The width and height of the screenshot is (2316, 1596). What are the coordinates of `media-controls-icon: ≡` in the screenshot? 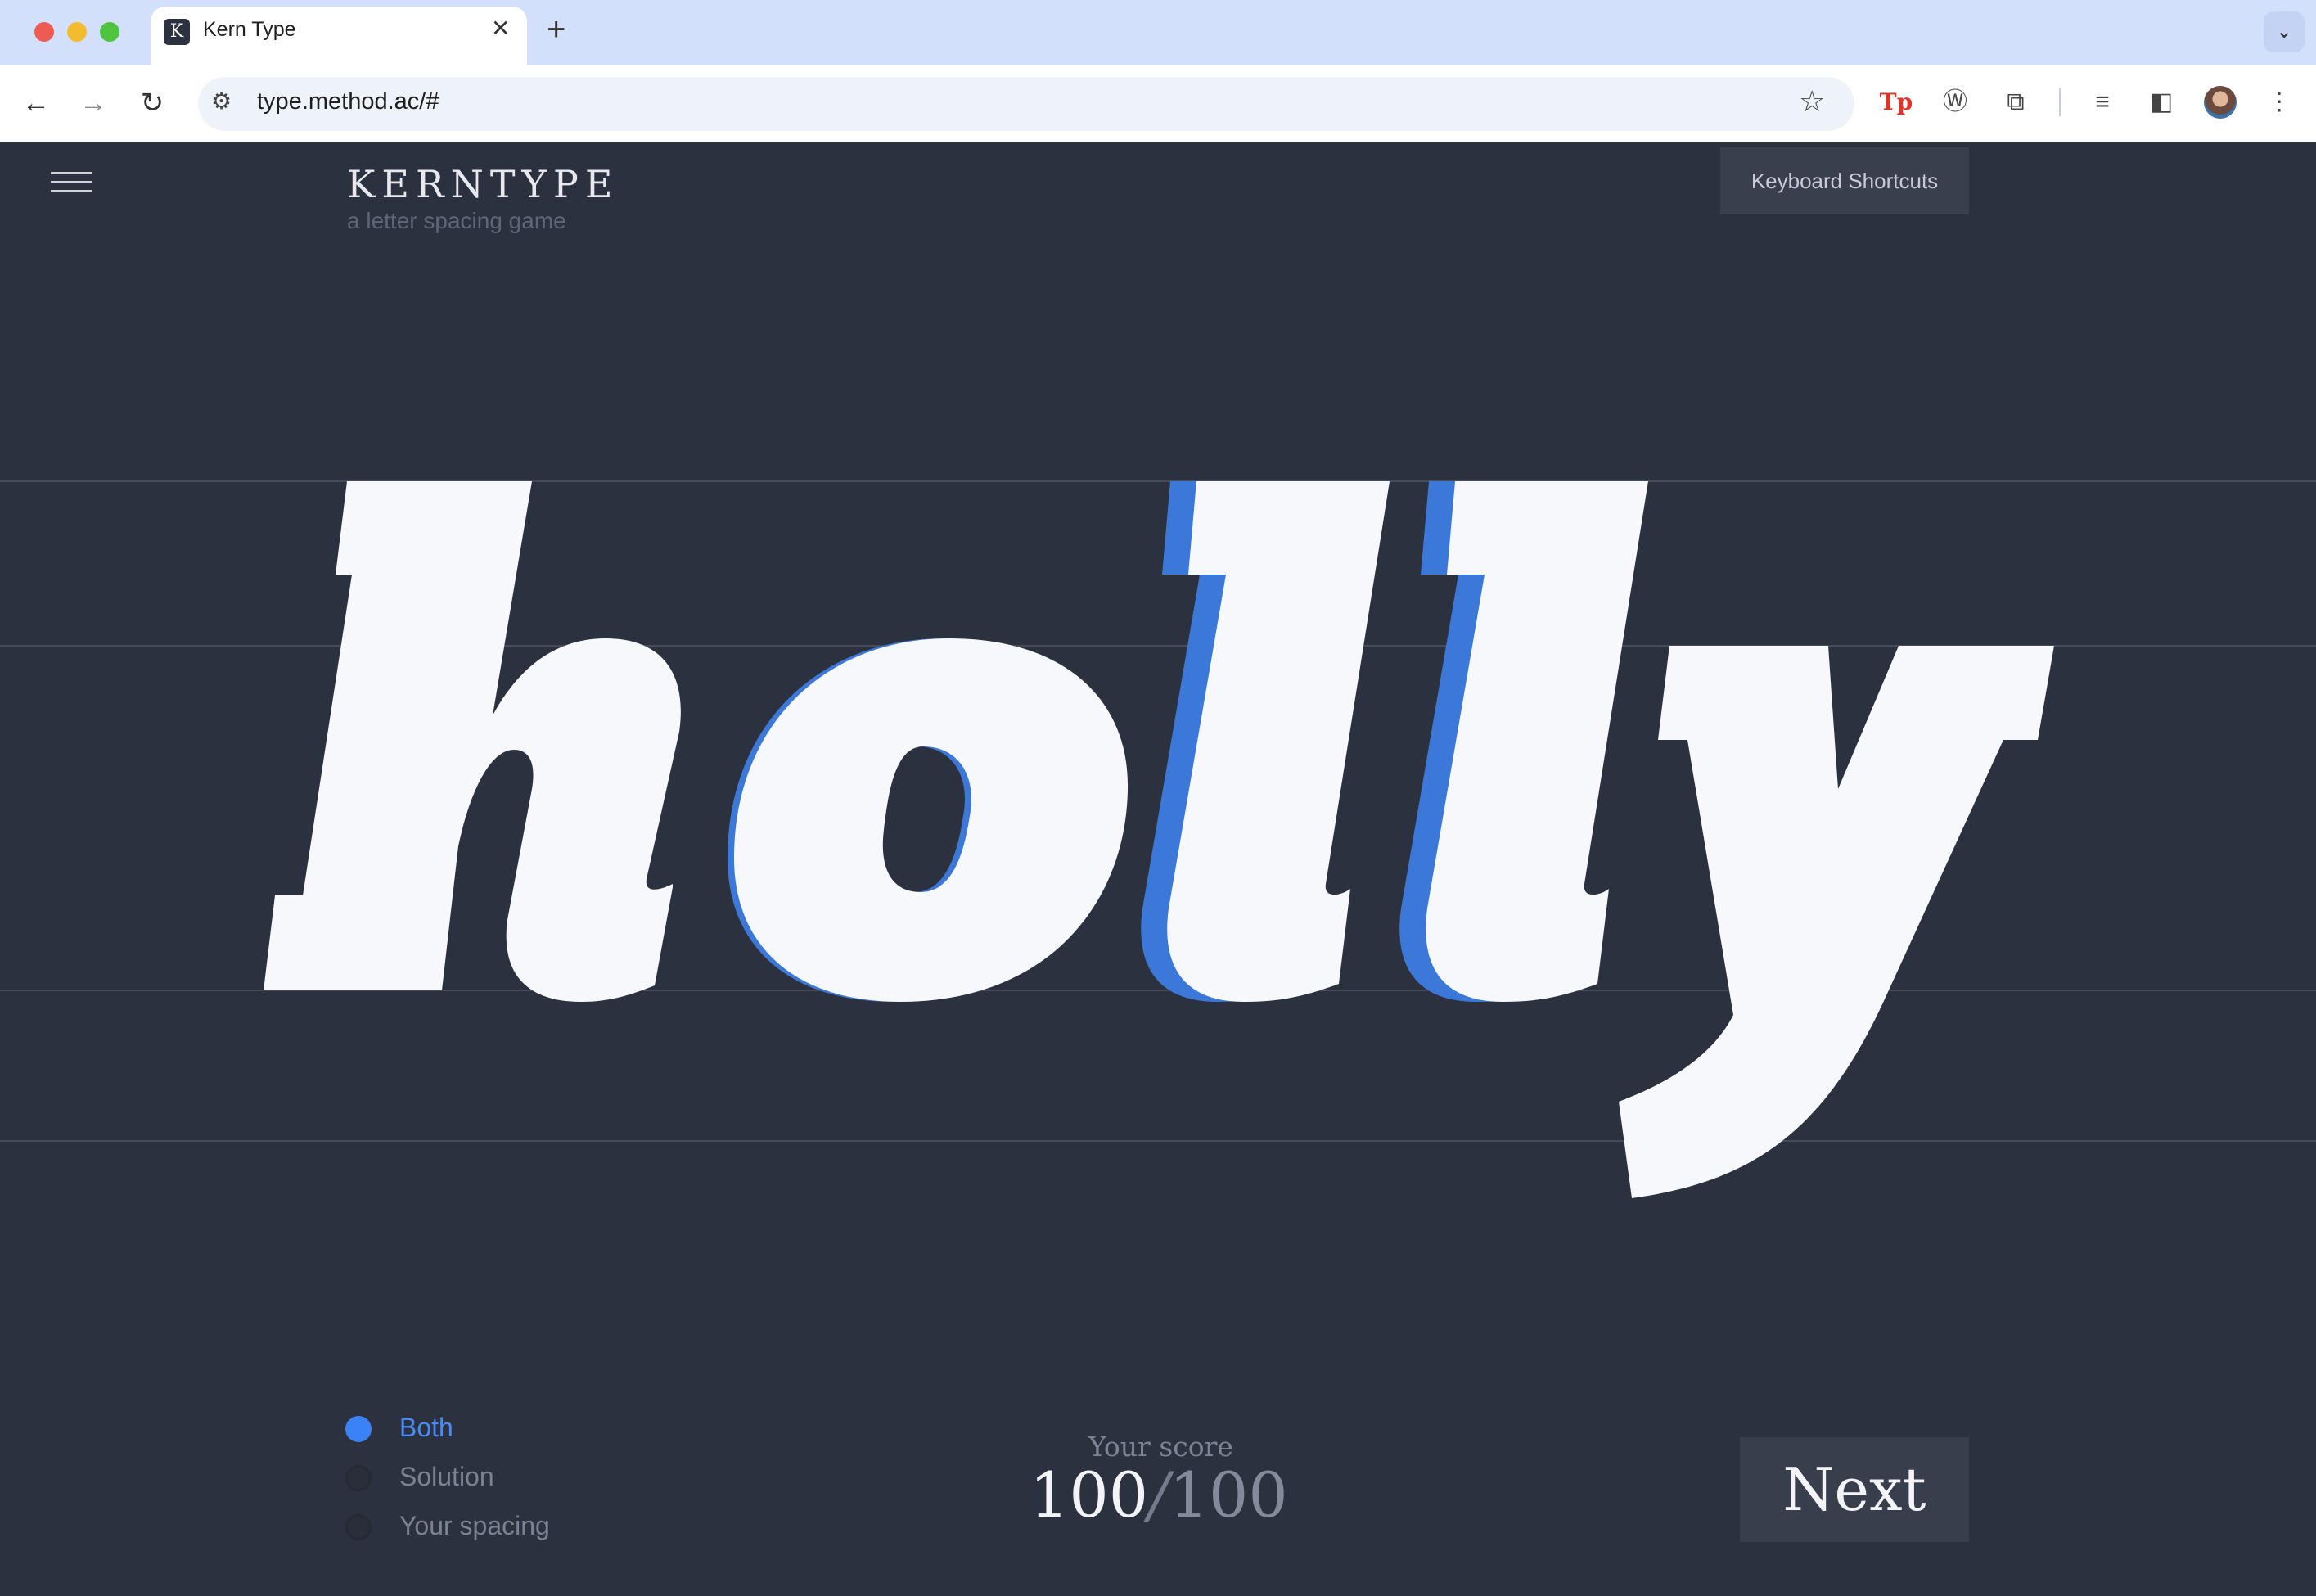 It's located at (2102, 102).